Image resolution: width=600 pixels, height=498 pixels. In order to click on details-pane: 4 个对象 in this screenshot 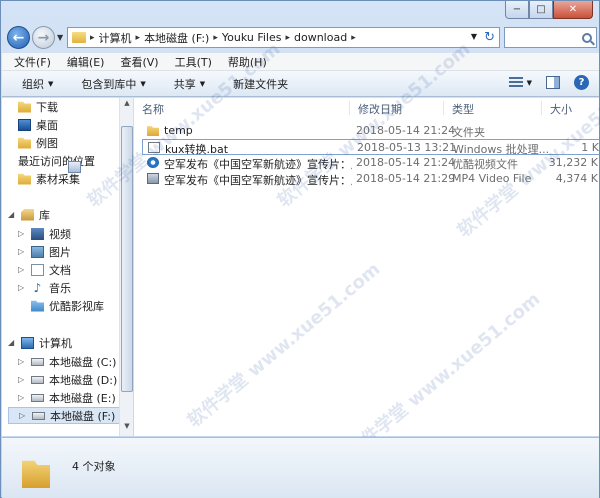, I will do `click(300, 467)`.